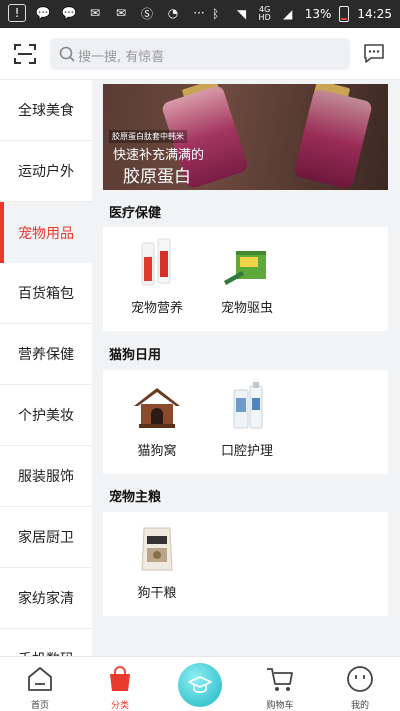 The width and height of the screenshot is (400, 711). I want to click on cart-icon, so click(280, 679).